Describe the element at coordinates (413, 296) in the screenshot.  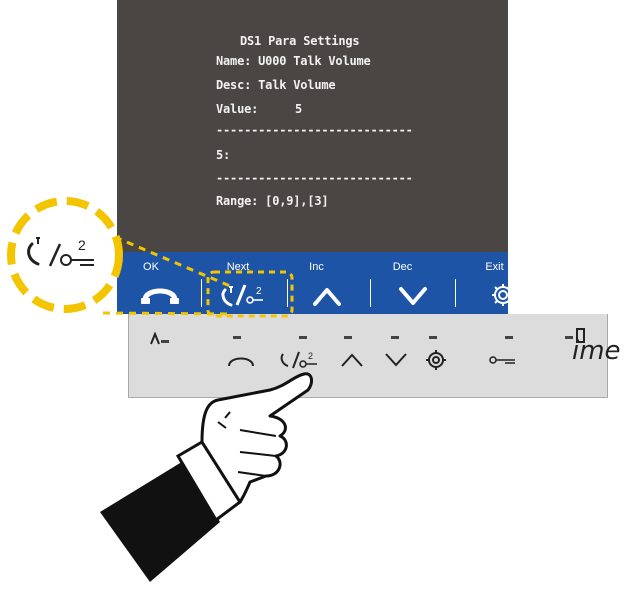
I see `chevron-down-icon` at that location.